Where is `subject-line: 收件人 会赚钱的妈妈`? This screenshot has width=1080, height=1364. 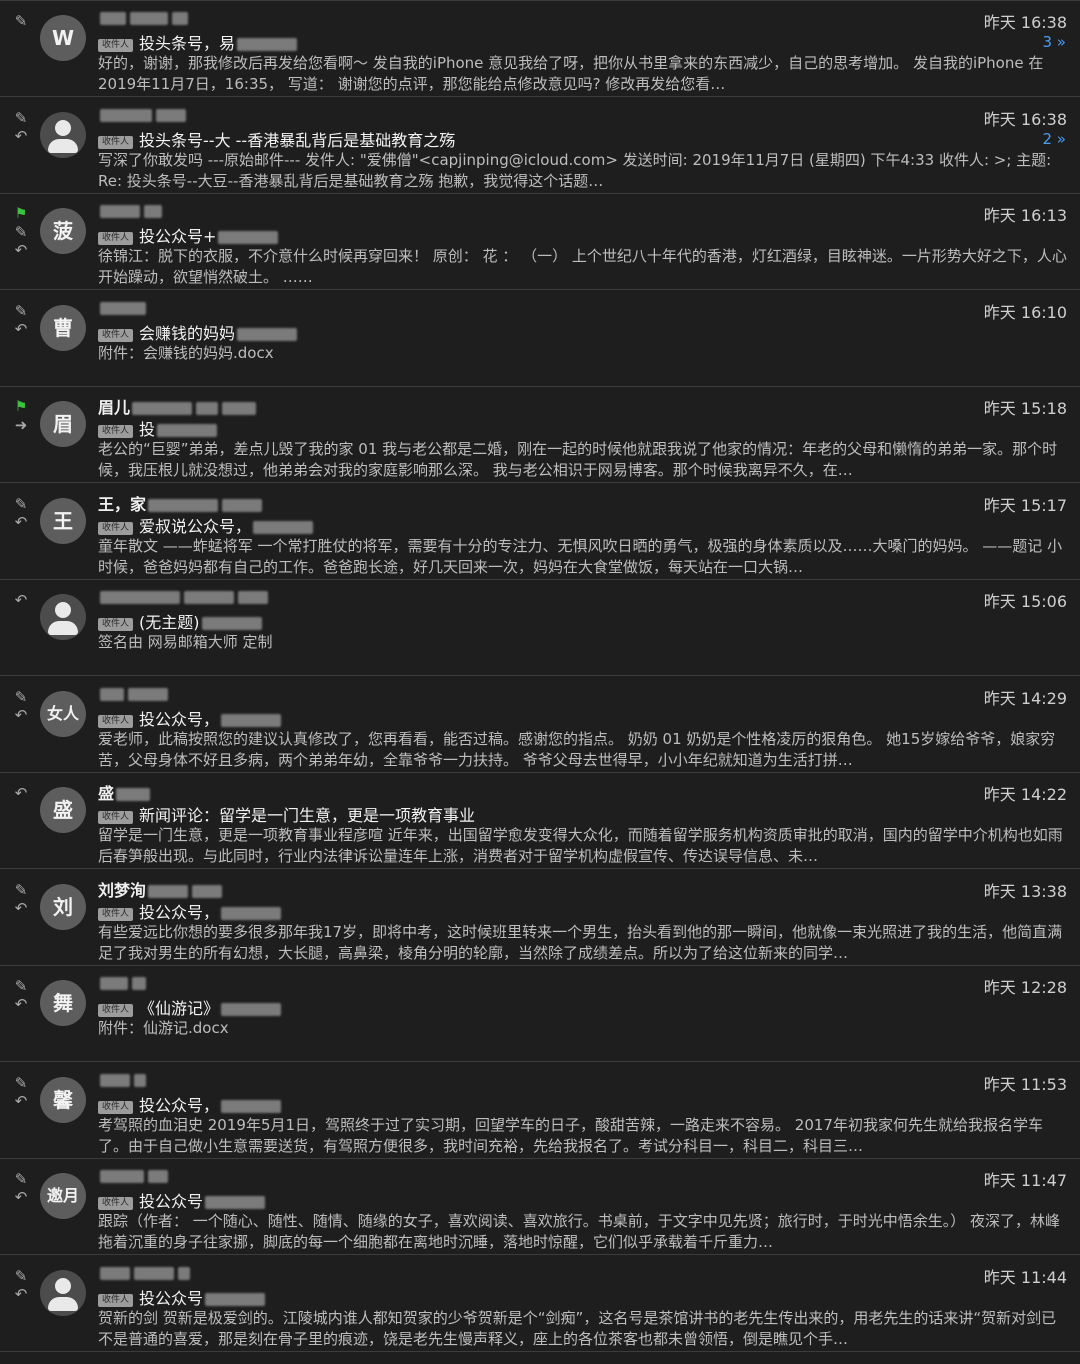
subject-line: 收件人 会赚钱的妈妈 is located at coordinates (198, 331).